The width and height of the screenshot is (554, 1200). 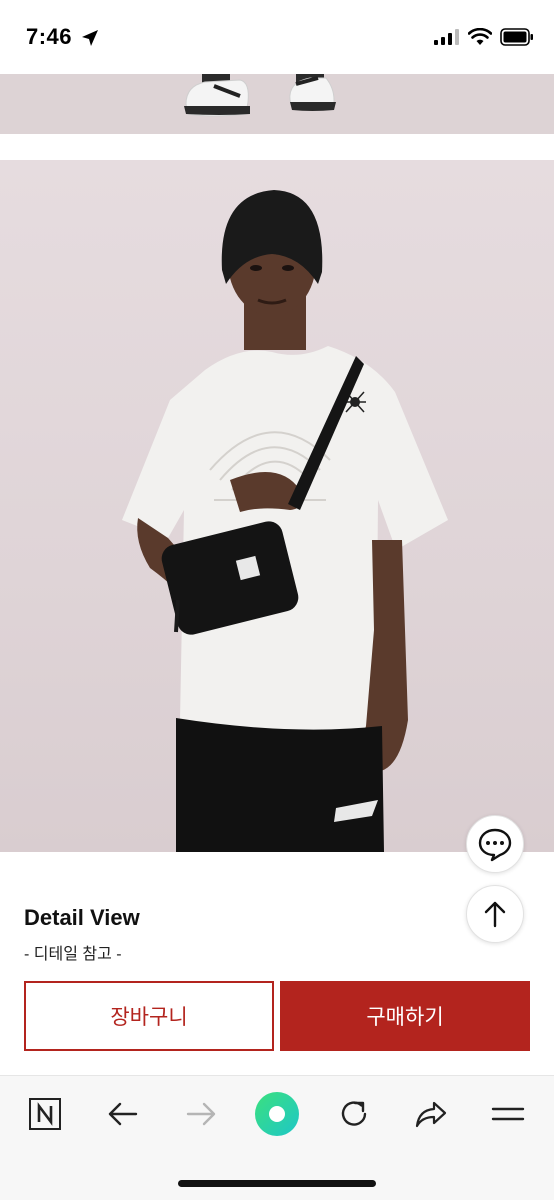 I want to click on sneakers-illustration, so click(x=260, y=95).